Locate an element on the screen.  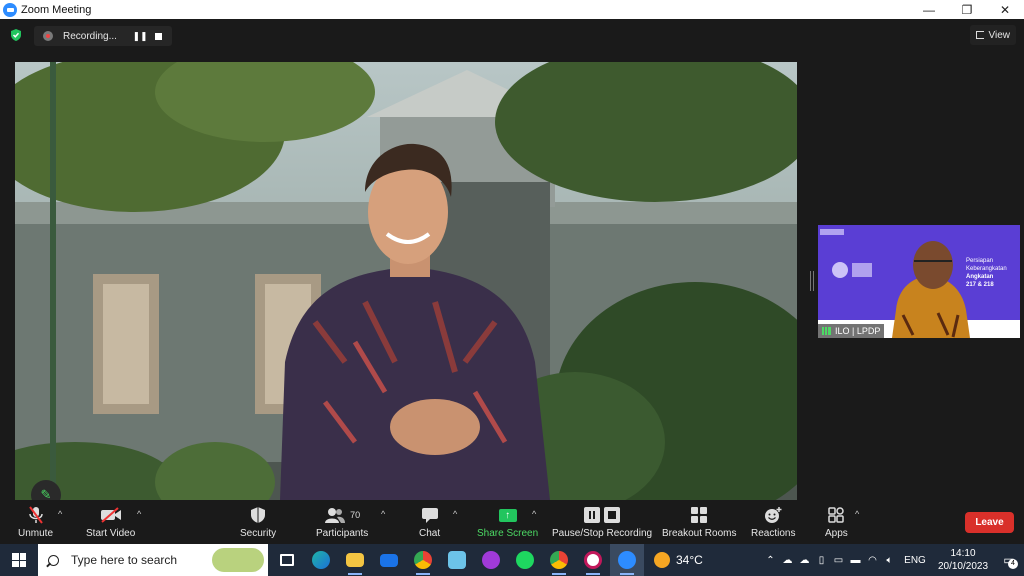
share-screen-icon: ↑ is located at coordinates (507, 515).